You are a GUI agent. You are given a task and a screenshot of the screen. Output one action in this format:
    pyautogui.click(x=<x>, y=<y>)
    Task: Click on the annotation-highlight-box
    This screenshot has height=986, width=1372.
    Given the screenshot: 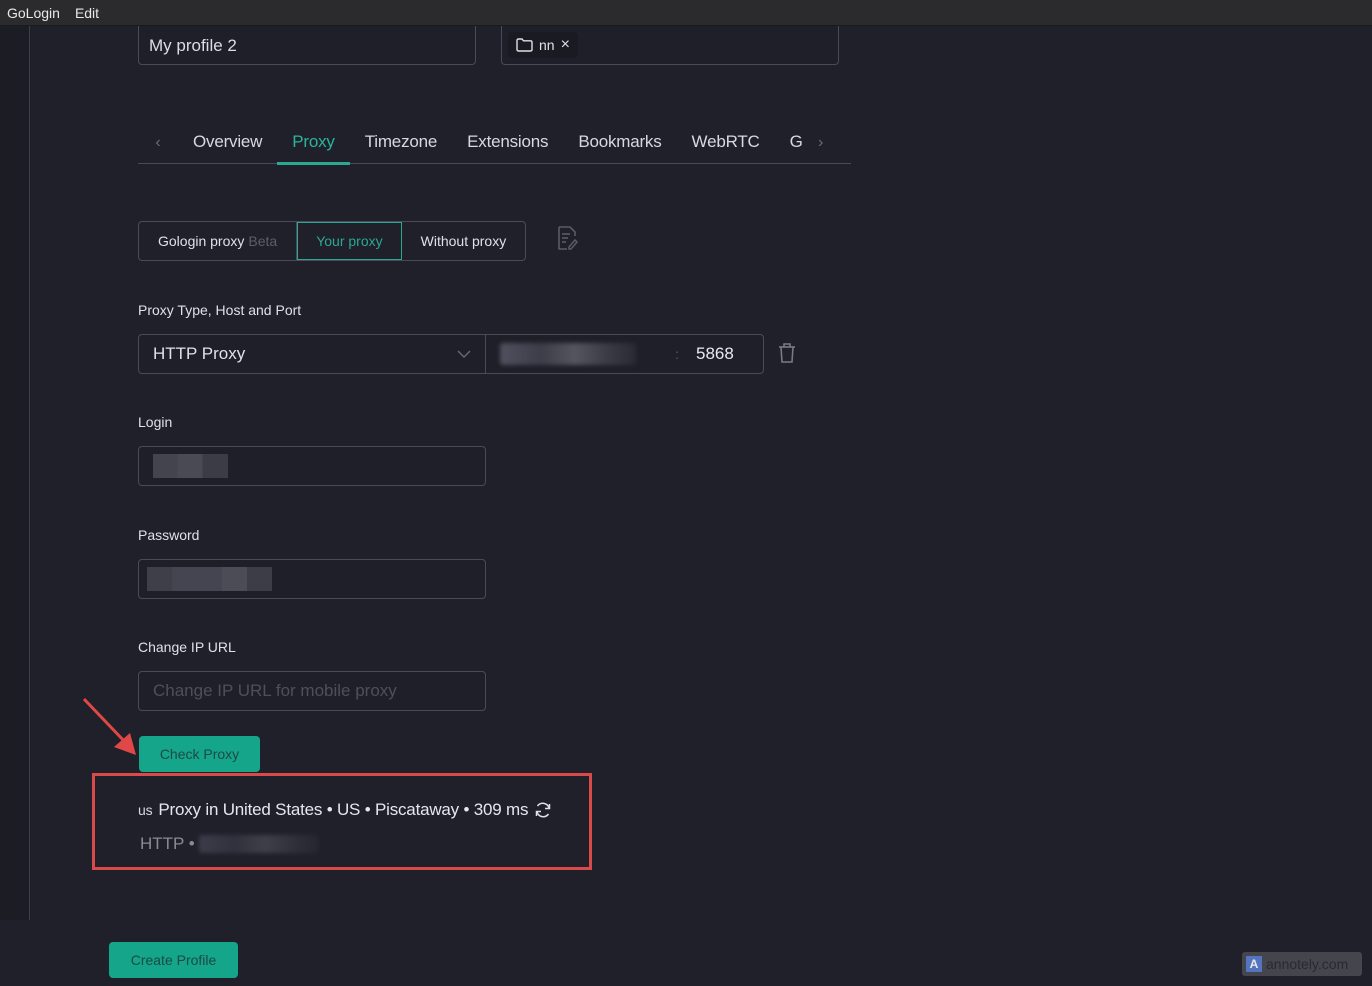 What is the action you would take?
    pyautogui.click(x=342, y=821)
    